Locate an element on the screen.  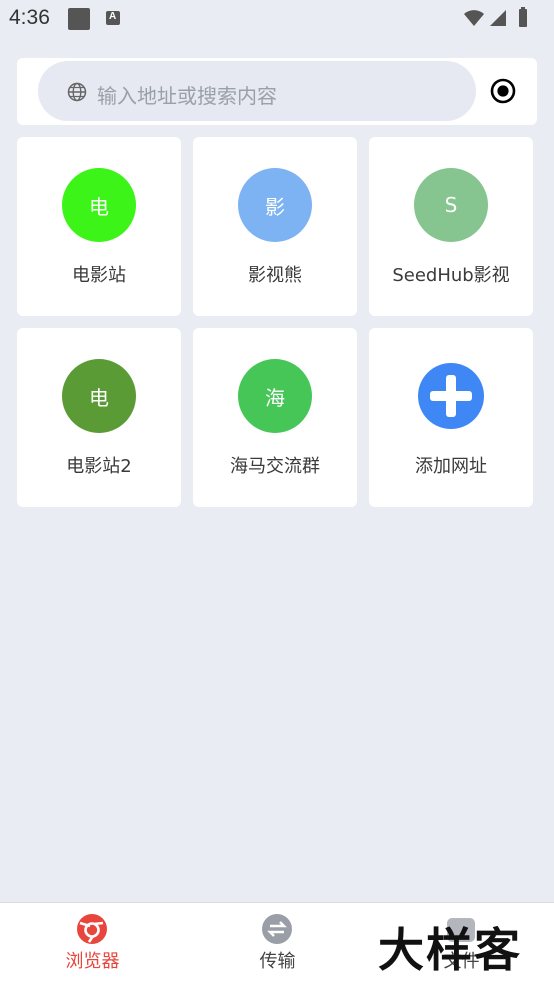
wifi-icon is located at coordinates (474, 18).